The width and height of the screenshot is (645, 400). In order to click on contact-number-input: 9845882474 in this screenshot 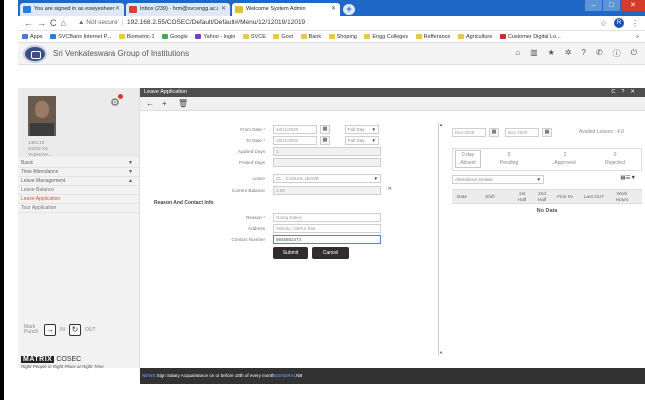, I will do `click(327, 239)`.